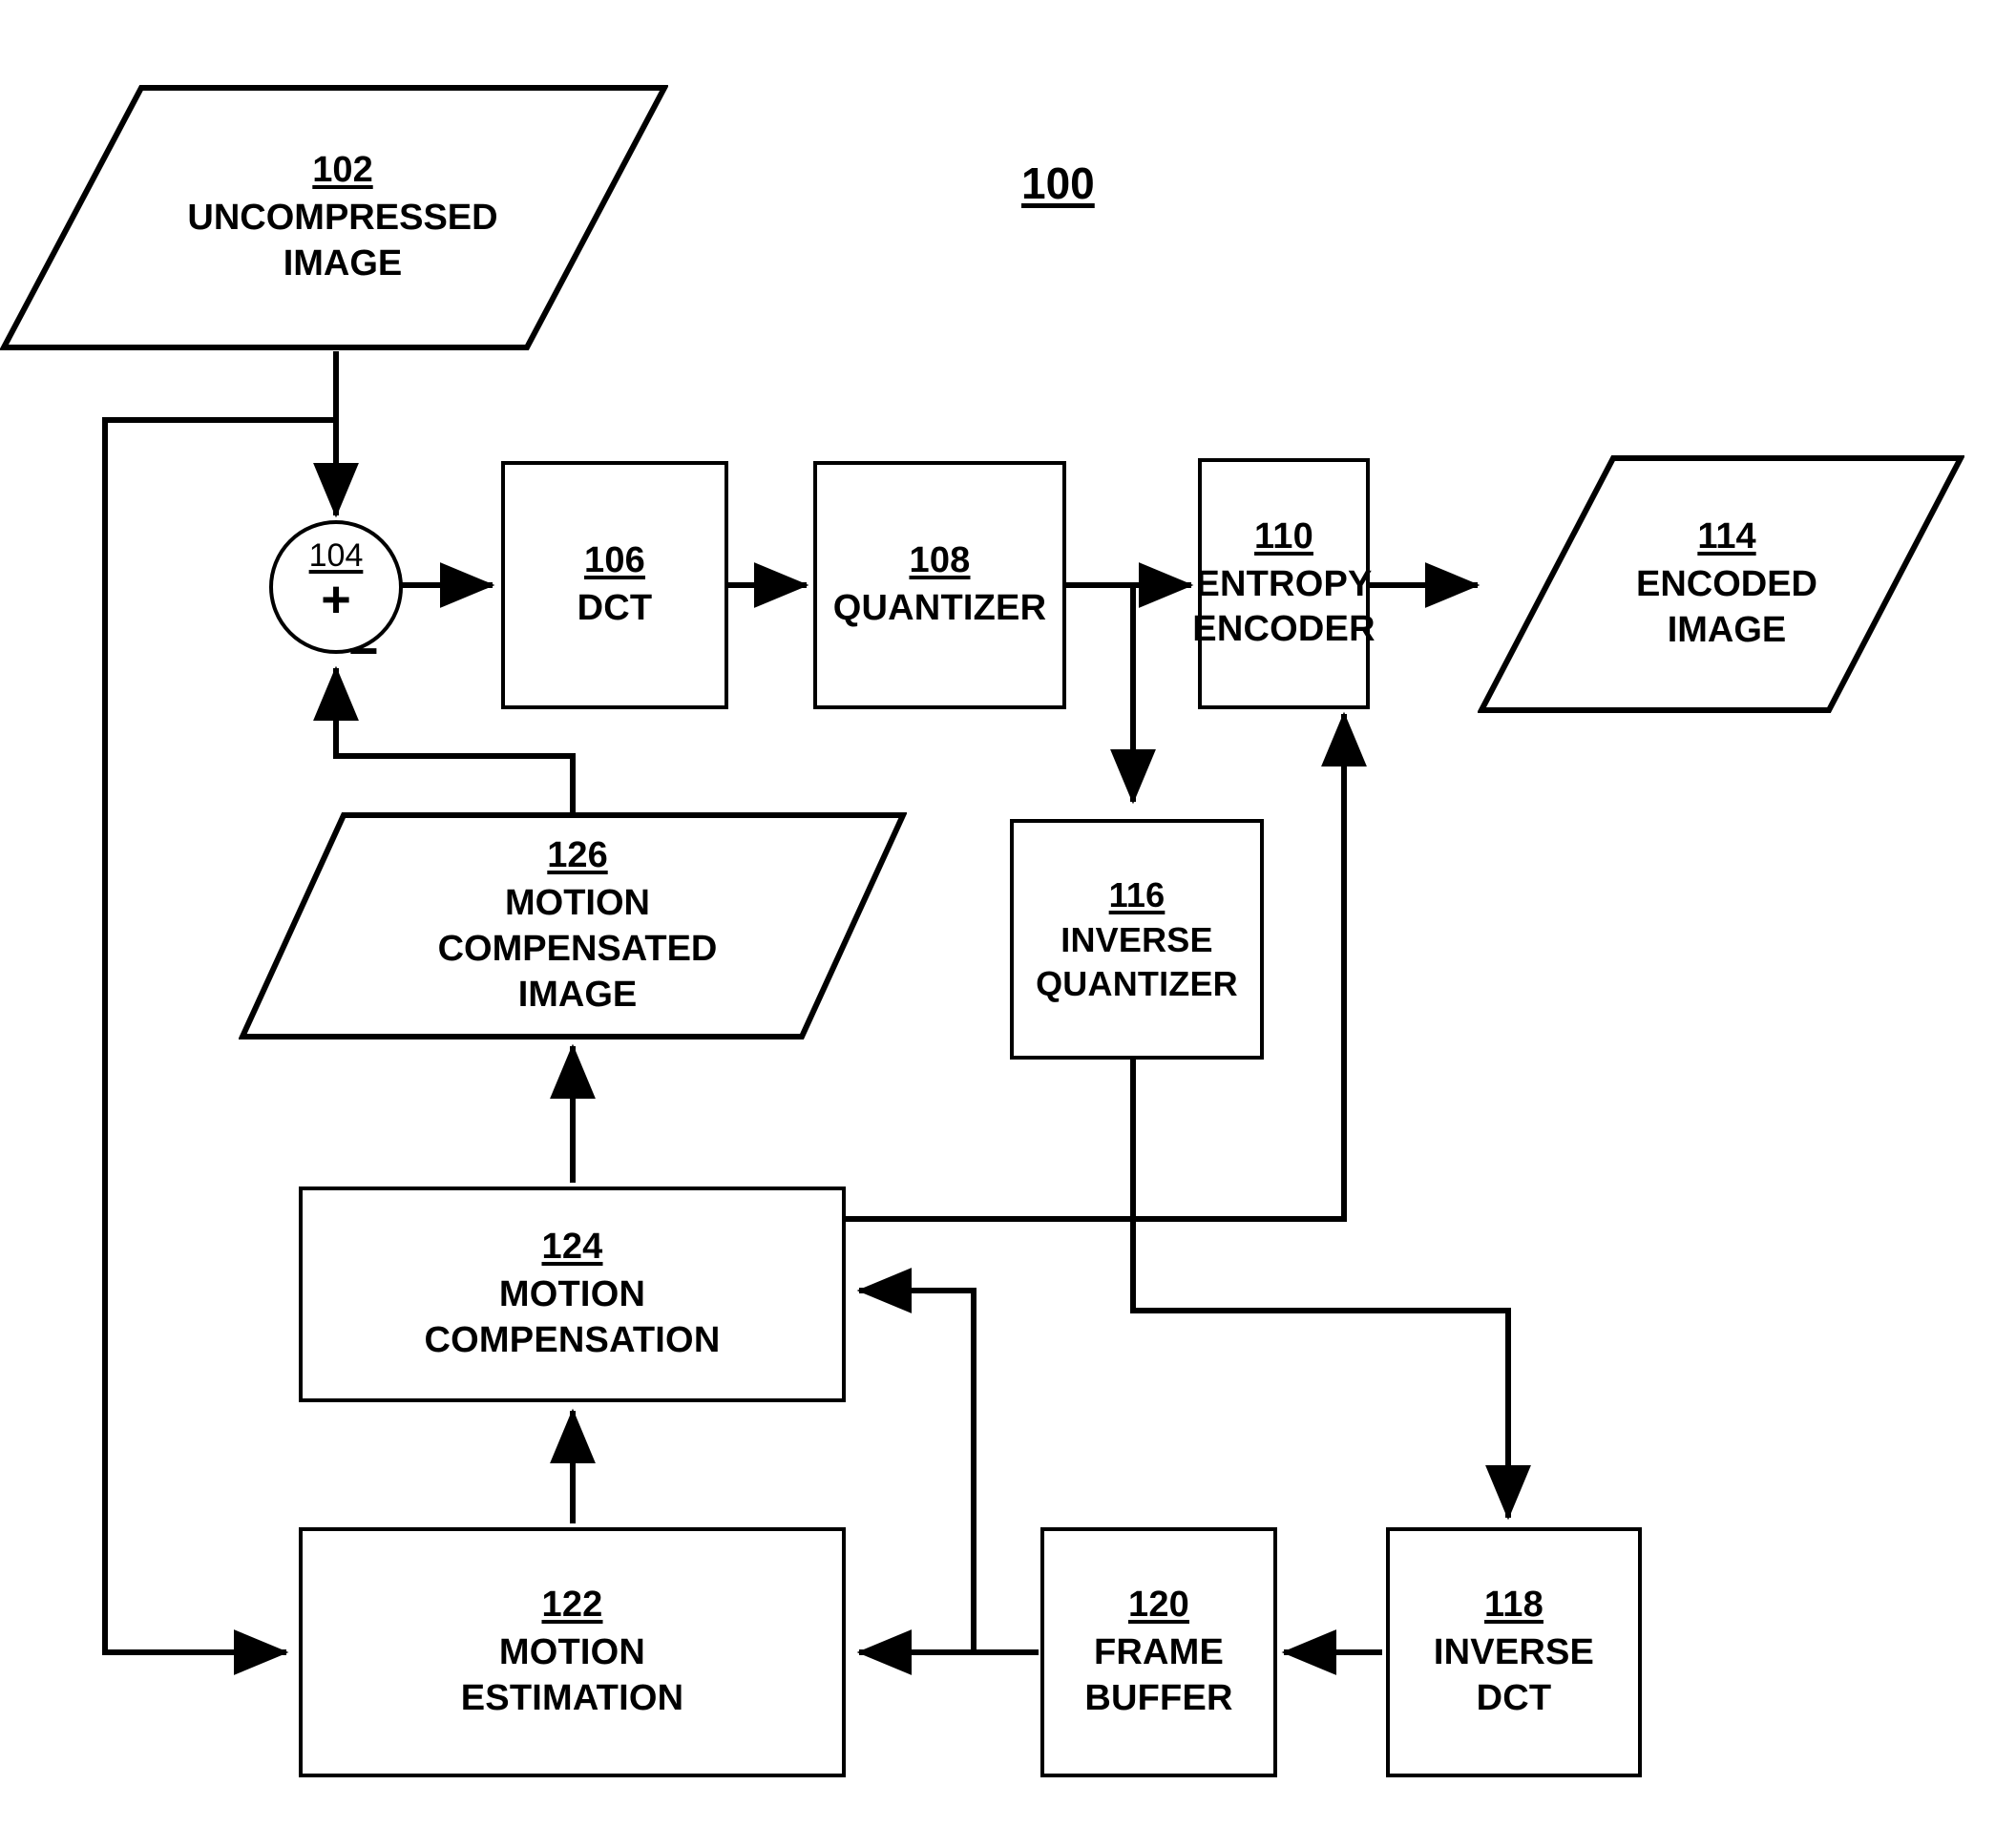  I want to click on node-label-122: MOTION ESTIMATION, so click(572, 1675).